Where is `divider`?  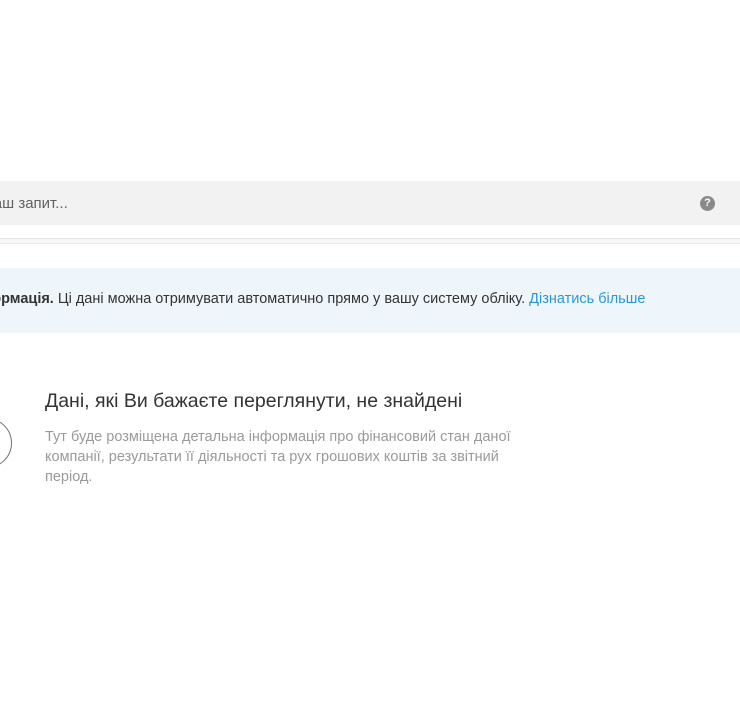 divider is located at coordinates (370, 241).